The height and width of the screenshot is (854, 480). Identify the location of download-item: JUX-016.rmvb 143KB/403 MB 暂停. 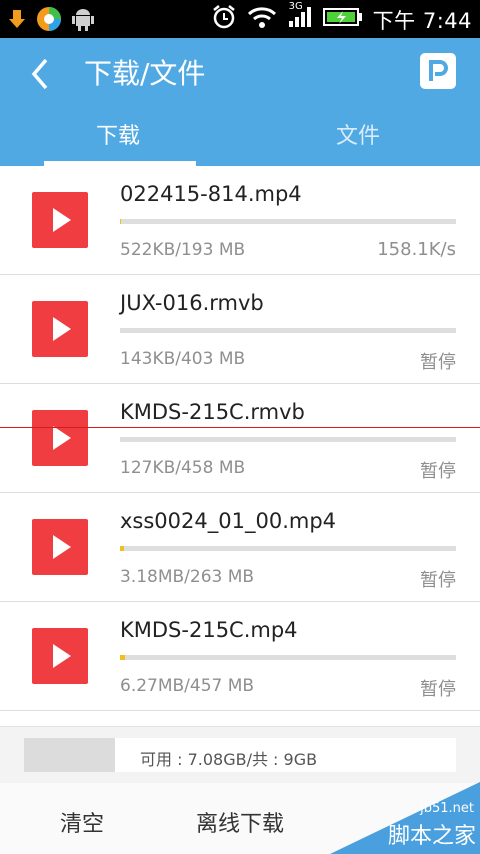
(240, 329).